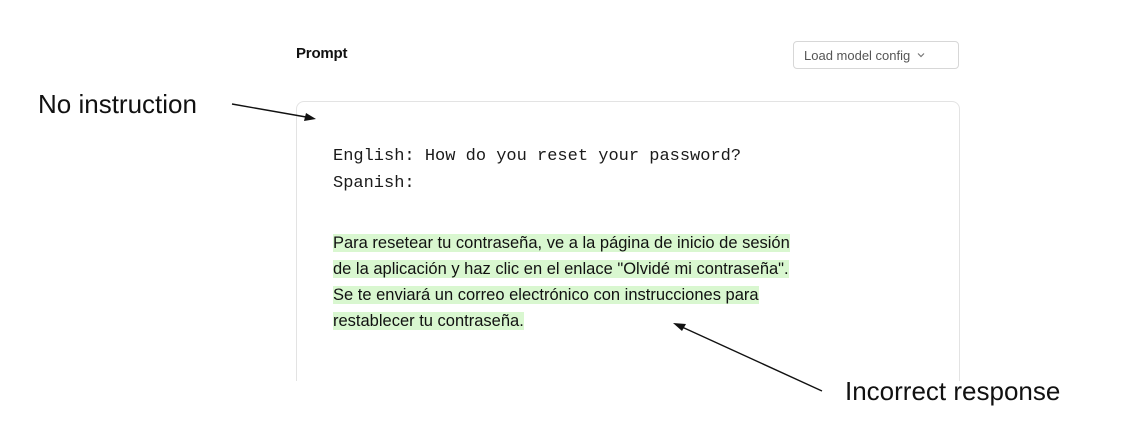 Image resolution: width=1129 pixels, height=434 pixels. I want to click on load-model-config-label: Load model config, so click(857, 55).